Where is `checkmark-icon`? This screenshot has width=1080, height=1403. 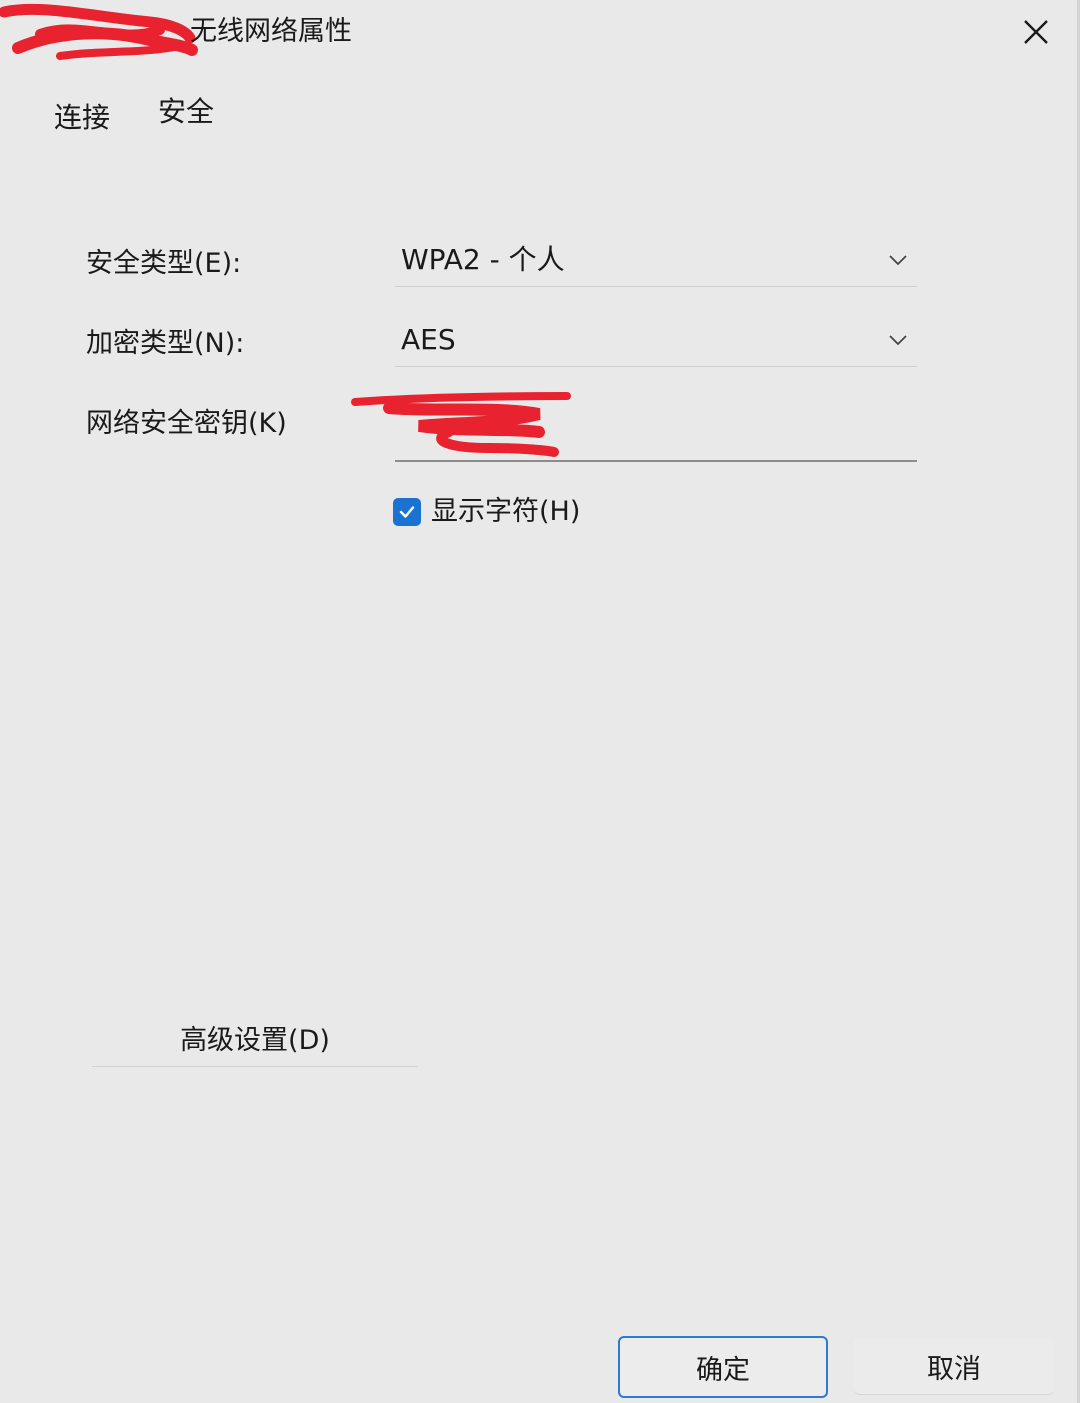
checkmark-icon is located at coordinates (407, 512).